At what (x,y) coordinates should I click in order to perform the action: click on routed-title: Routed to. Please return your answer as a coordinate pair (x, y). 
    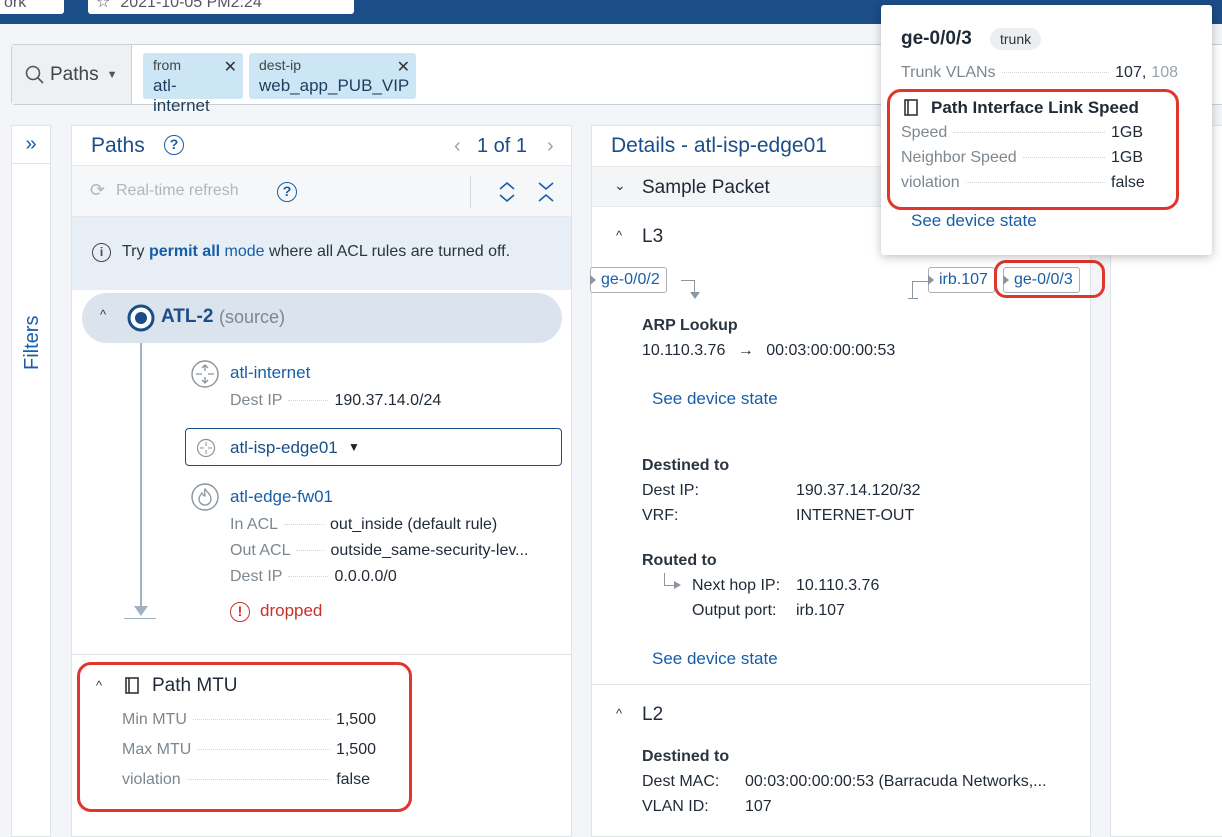
    Looking at the image, I should click on (679, 560).